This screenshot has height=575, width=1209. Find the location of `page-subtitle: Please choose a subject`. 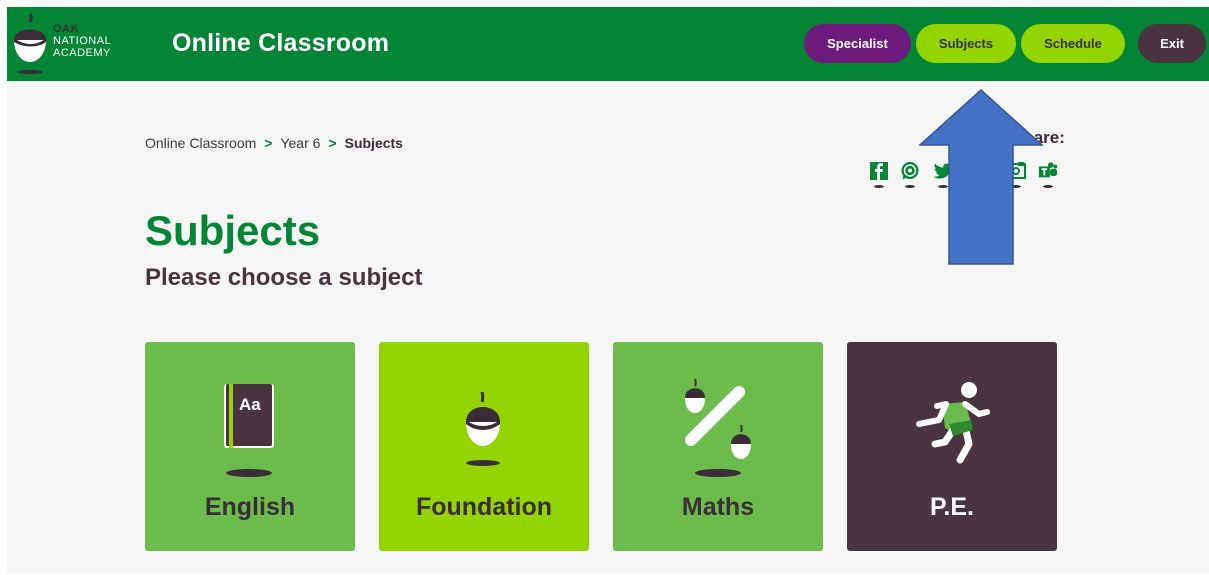

page-subtitle: Please choose a subject is located at coordinates (284, 277).